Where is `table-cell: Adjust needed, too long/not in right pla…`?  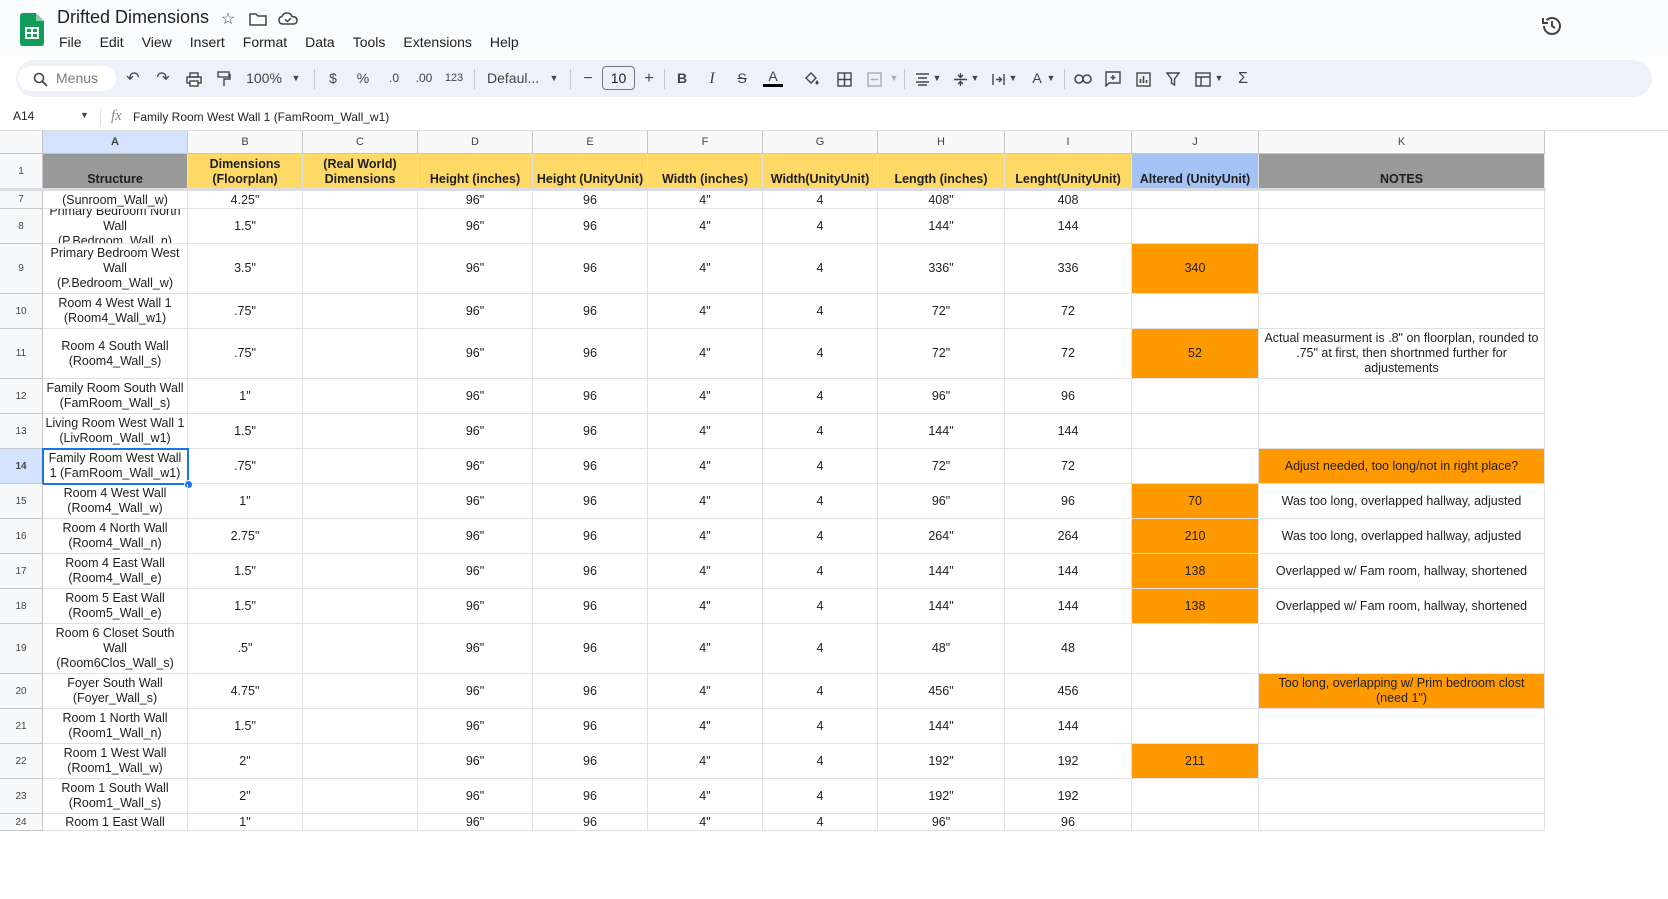 table-cell: Adjust needed, too long/not in right pla… is located at coordinates (1402, 466).